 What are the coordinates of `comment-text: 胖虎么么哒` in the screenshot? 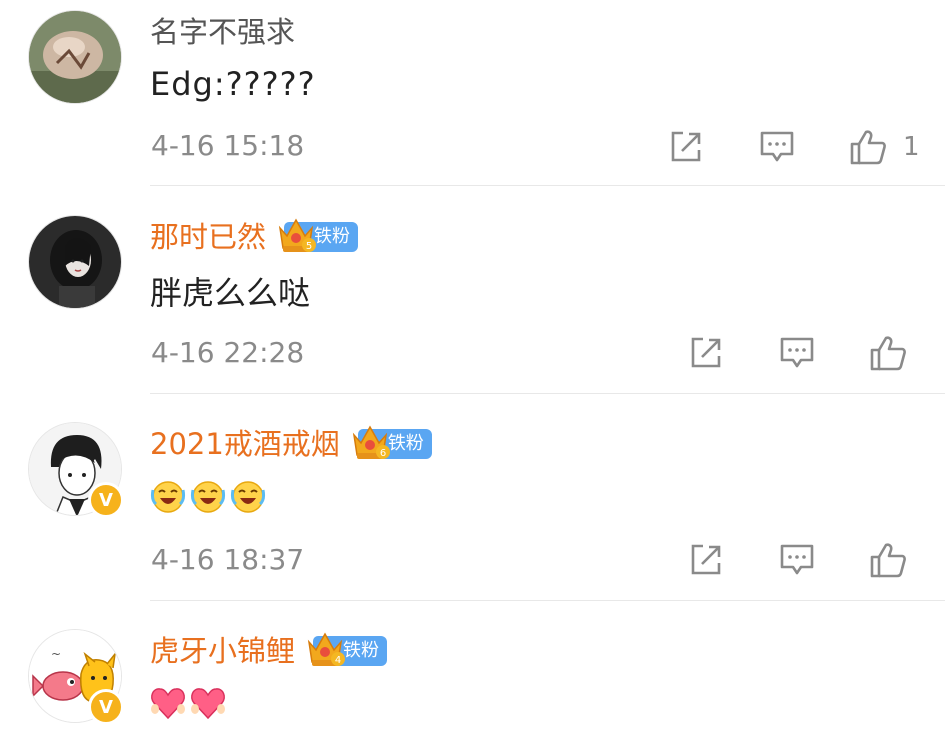 It's located at (230, 293).